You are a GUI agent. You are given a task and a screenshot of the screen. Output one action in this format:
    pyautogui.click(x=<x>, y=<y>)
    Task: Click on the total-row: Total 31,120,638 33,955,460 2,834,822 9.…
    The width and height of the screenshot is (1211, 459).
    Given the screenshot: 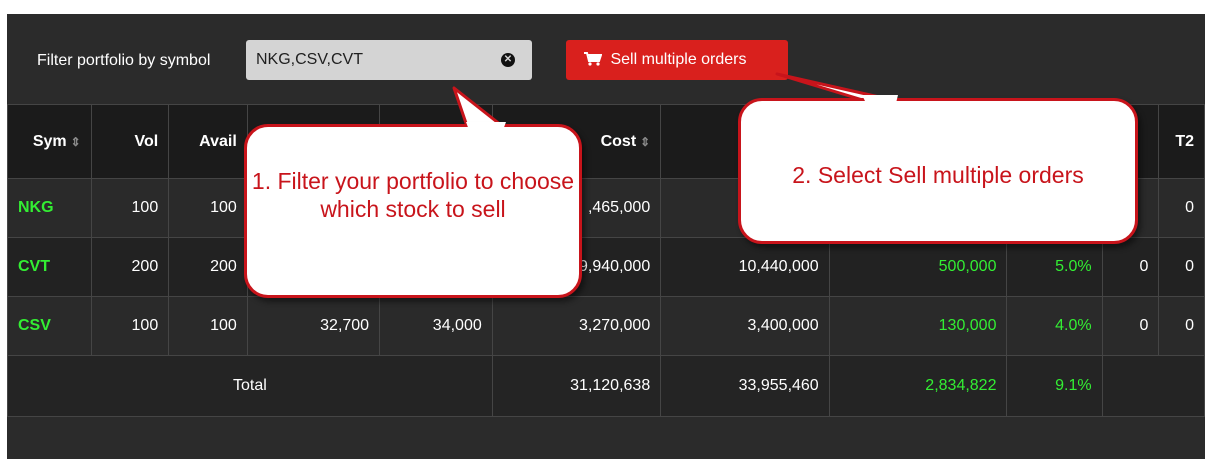 What is the action you would take?
    pyautogui.click(x=606, y=386)
    